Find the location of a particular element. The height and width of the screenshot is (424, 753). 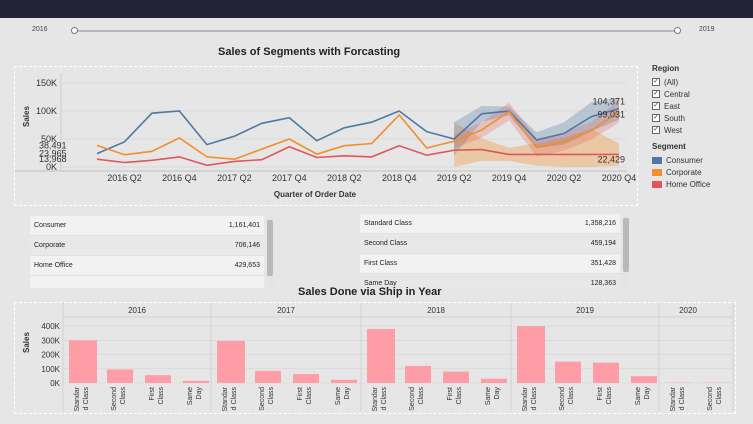

data-label: 99,031 is located at coordinates (611, 115).